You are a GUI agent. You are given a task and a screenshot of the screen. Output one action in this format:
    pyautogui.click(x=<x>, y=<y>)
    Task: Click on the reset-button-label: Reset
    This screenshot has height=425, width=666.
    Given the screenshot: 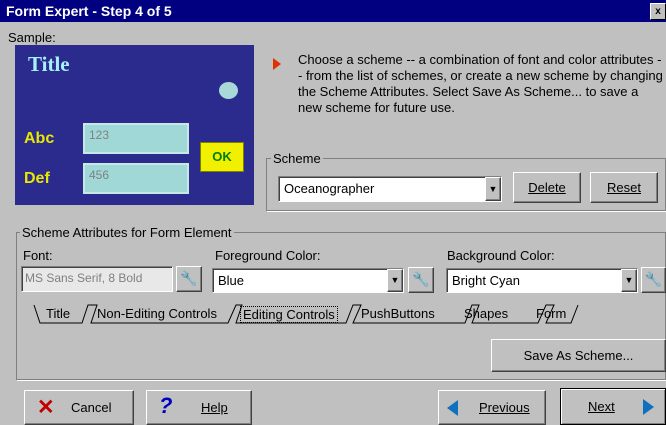 What is the action you would take?
    pyautogui.click(x=624, y=187)
    